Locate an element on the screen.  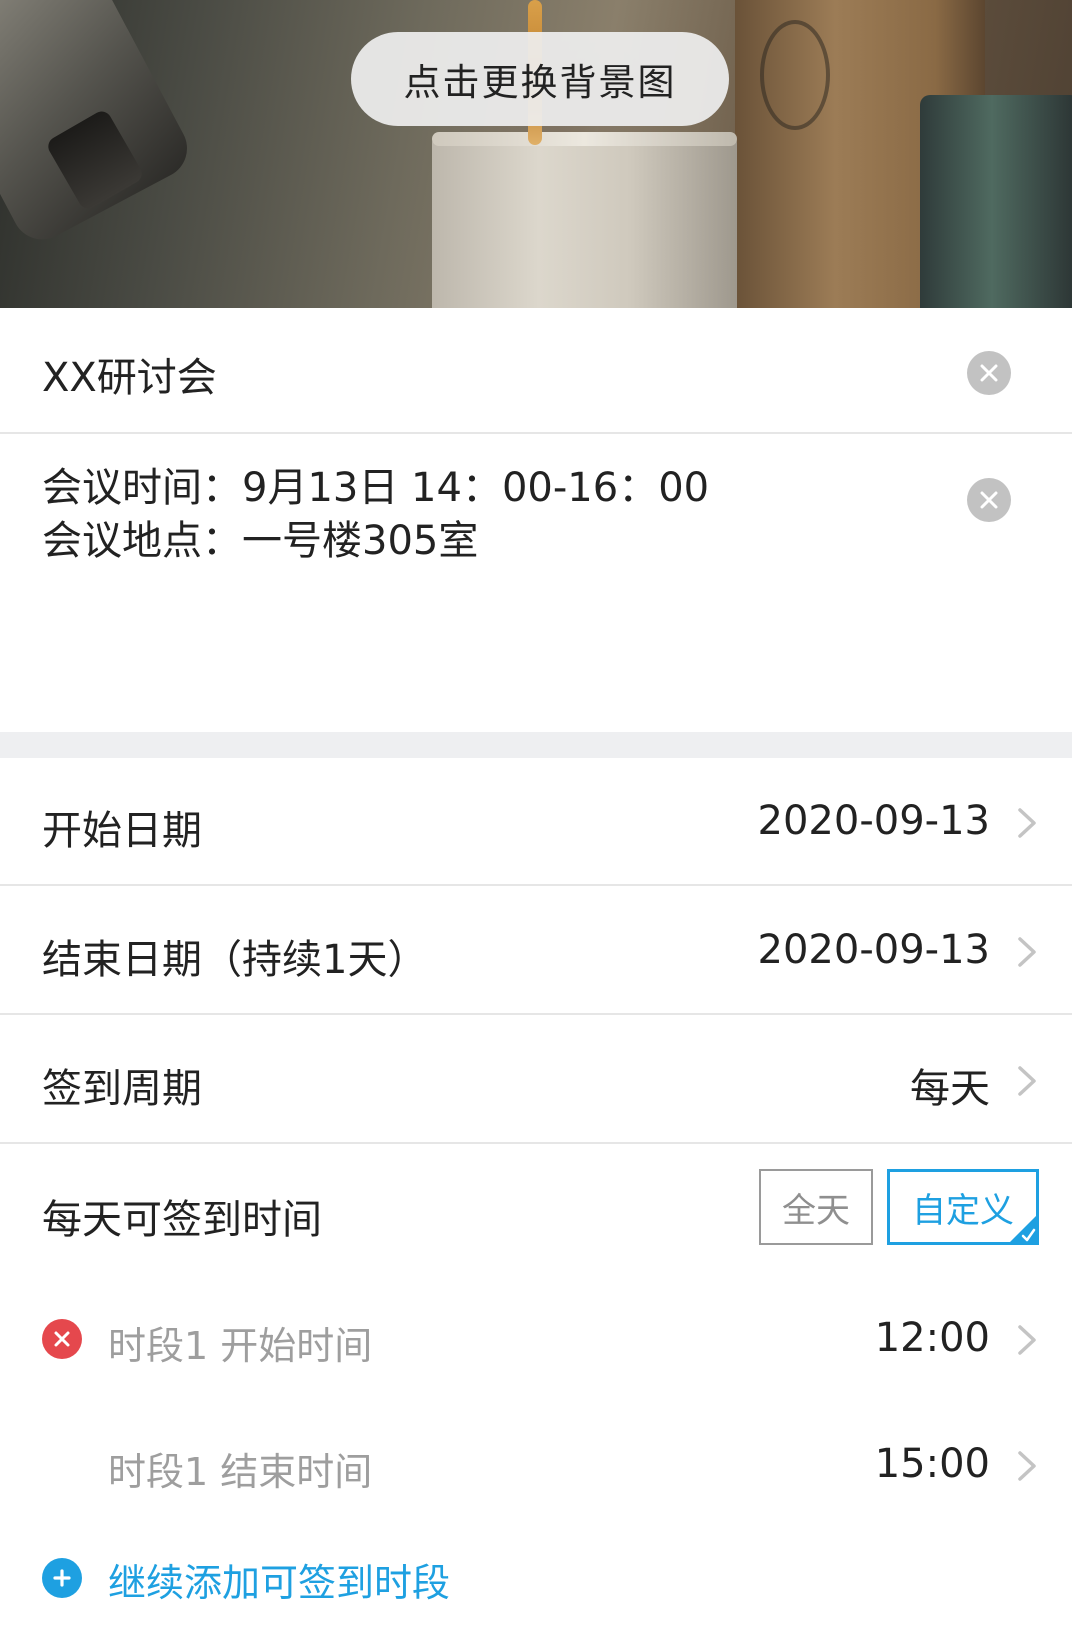
change-background-button: 点击更换背景图 is located at coordinates (540, 79).